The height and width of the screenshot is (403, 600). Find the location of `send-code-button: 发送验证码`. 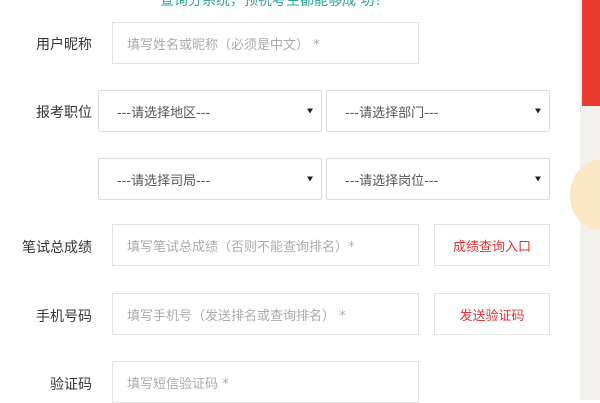

send-code-button: 发送验证码 is located at coordinates (492, 314).